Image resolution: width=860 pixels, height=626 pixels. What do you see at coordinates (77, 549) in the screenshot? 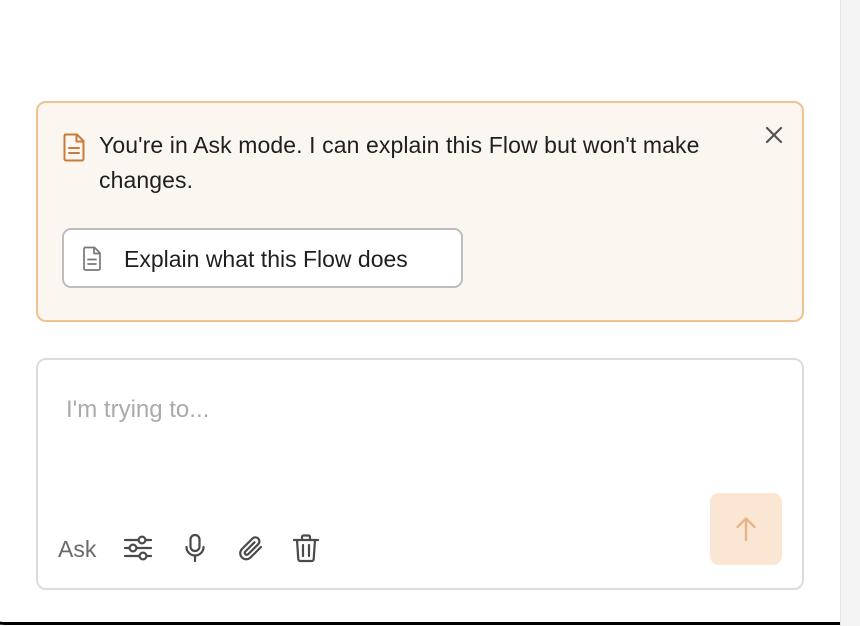
I see `mode-selector: Ask` at bounding box center [77, 549].